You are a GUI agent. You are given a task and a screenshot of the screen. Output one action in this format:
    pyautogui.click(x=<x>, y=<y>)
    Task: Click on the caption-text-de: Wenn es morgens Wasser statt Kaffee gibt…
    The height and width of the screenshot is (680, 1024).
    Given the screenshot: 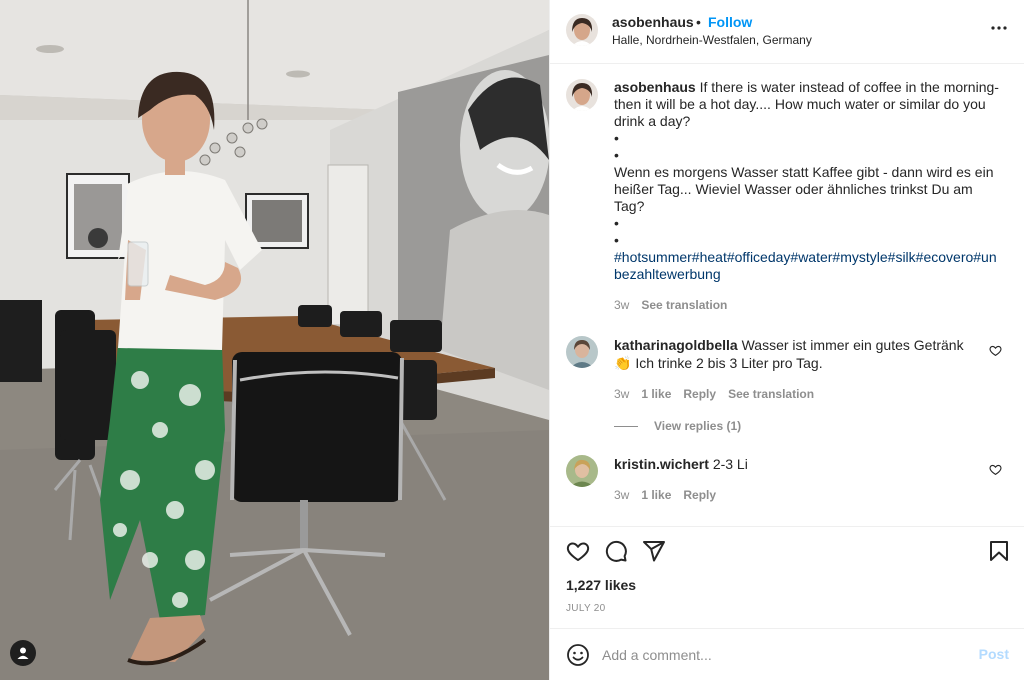 What is the action you would take?
    pyautogui.click(x=804, y=189)
    